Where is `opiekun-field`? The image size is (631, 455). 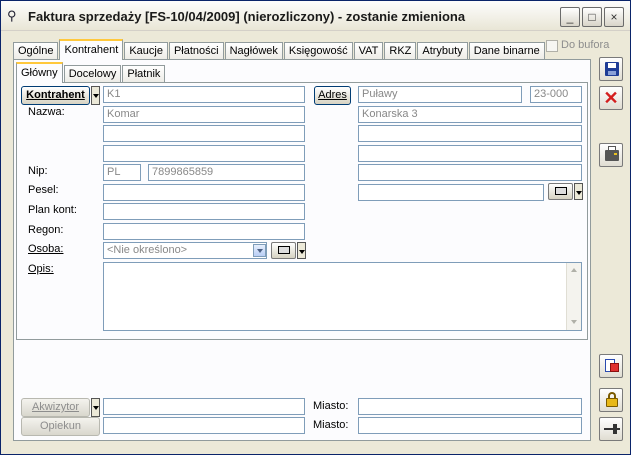
opiekun-field is located at coordinates (204, 425).